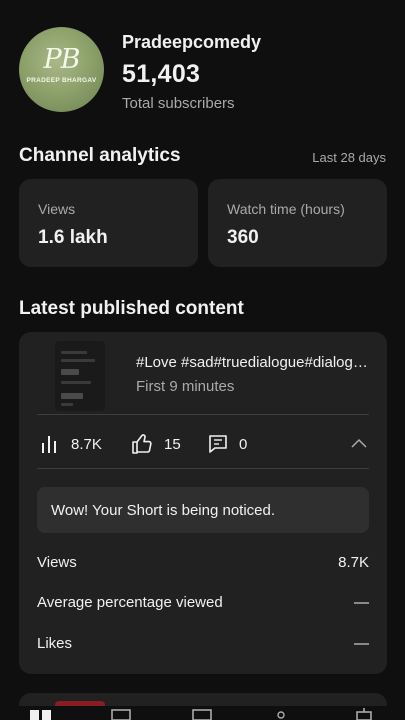 The height and width of the screenshot is (720, 405). What do you see at coordinates (57, 562) in the screenshot?
I see `row-label: Views` at bounding box center [57, 562].